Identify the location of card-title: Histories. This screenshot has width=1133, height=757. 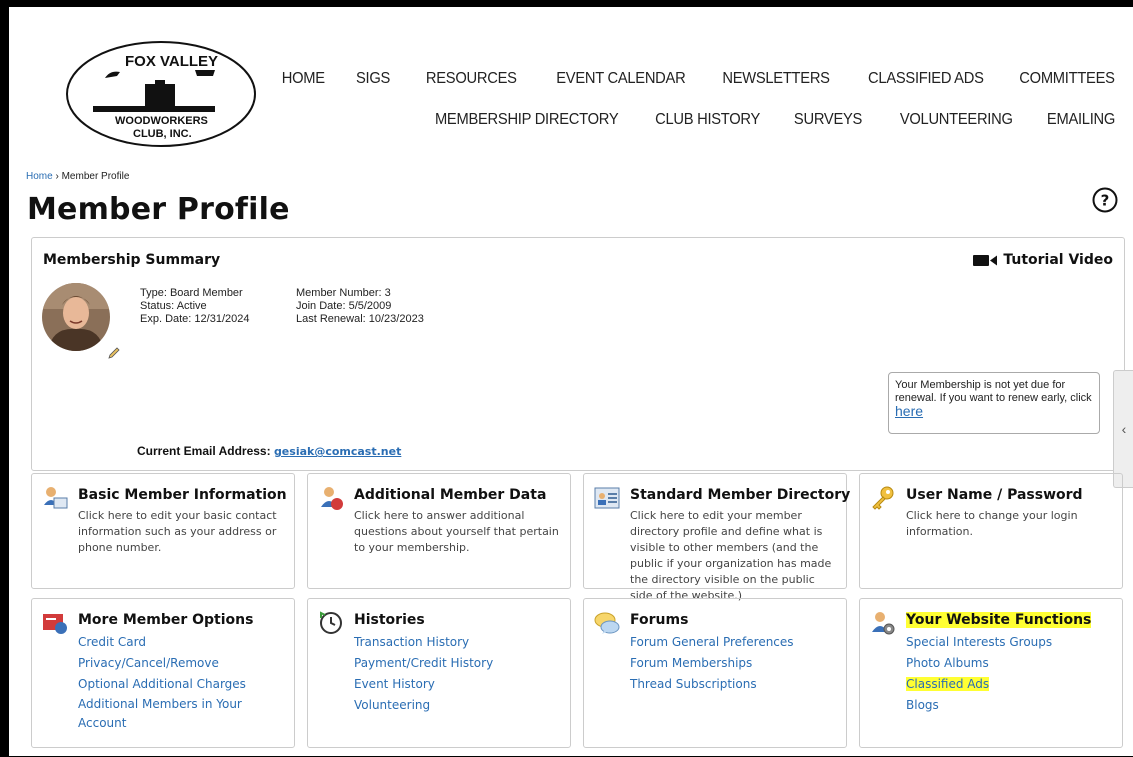
(389, 620).